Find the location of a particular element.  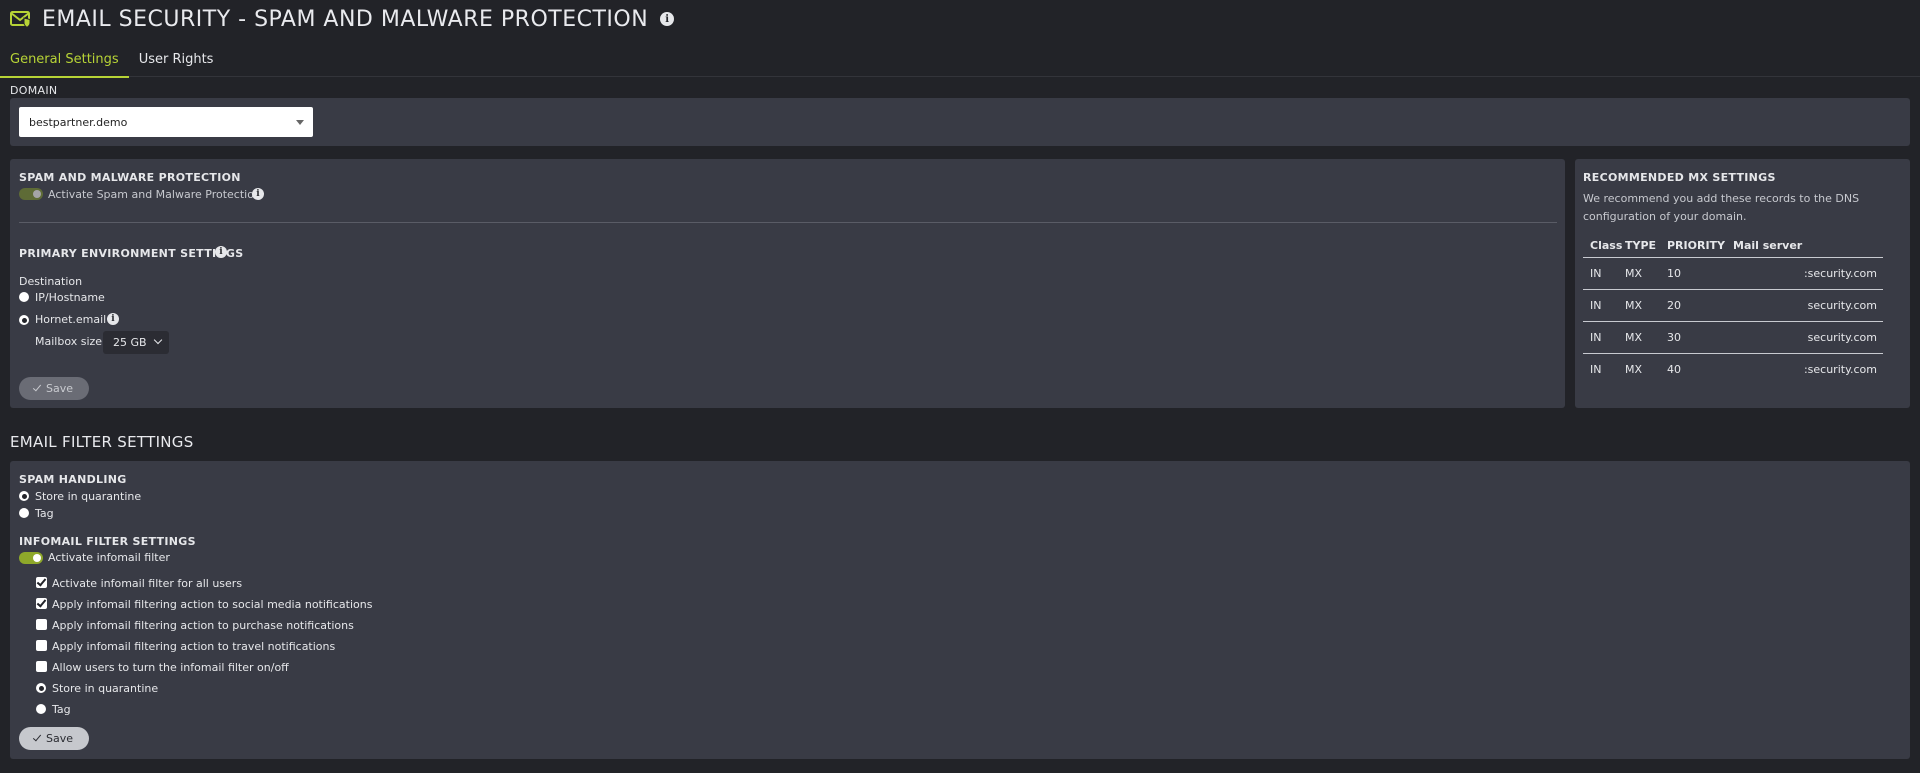

infomail-toggle-label: Activate infomail filter is located at coordinates (109, 557).